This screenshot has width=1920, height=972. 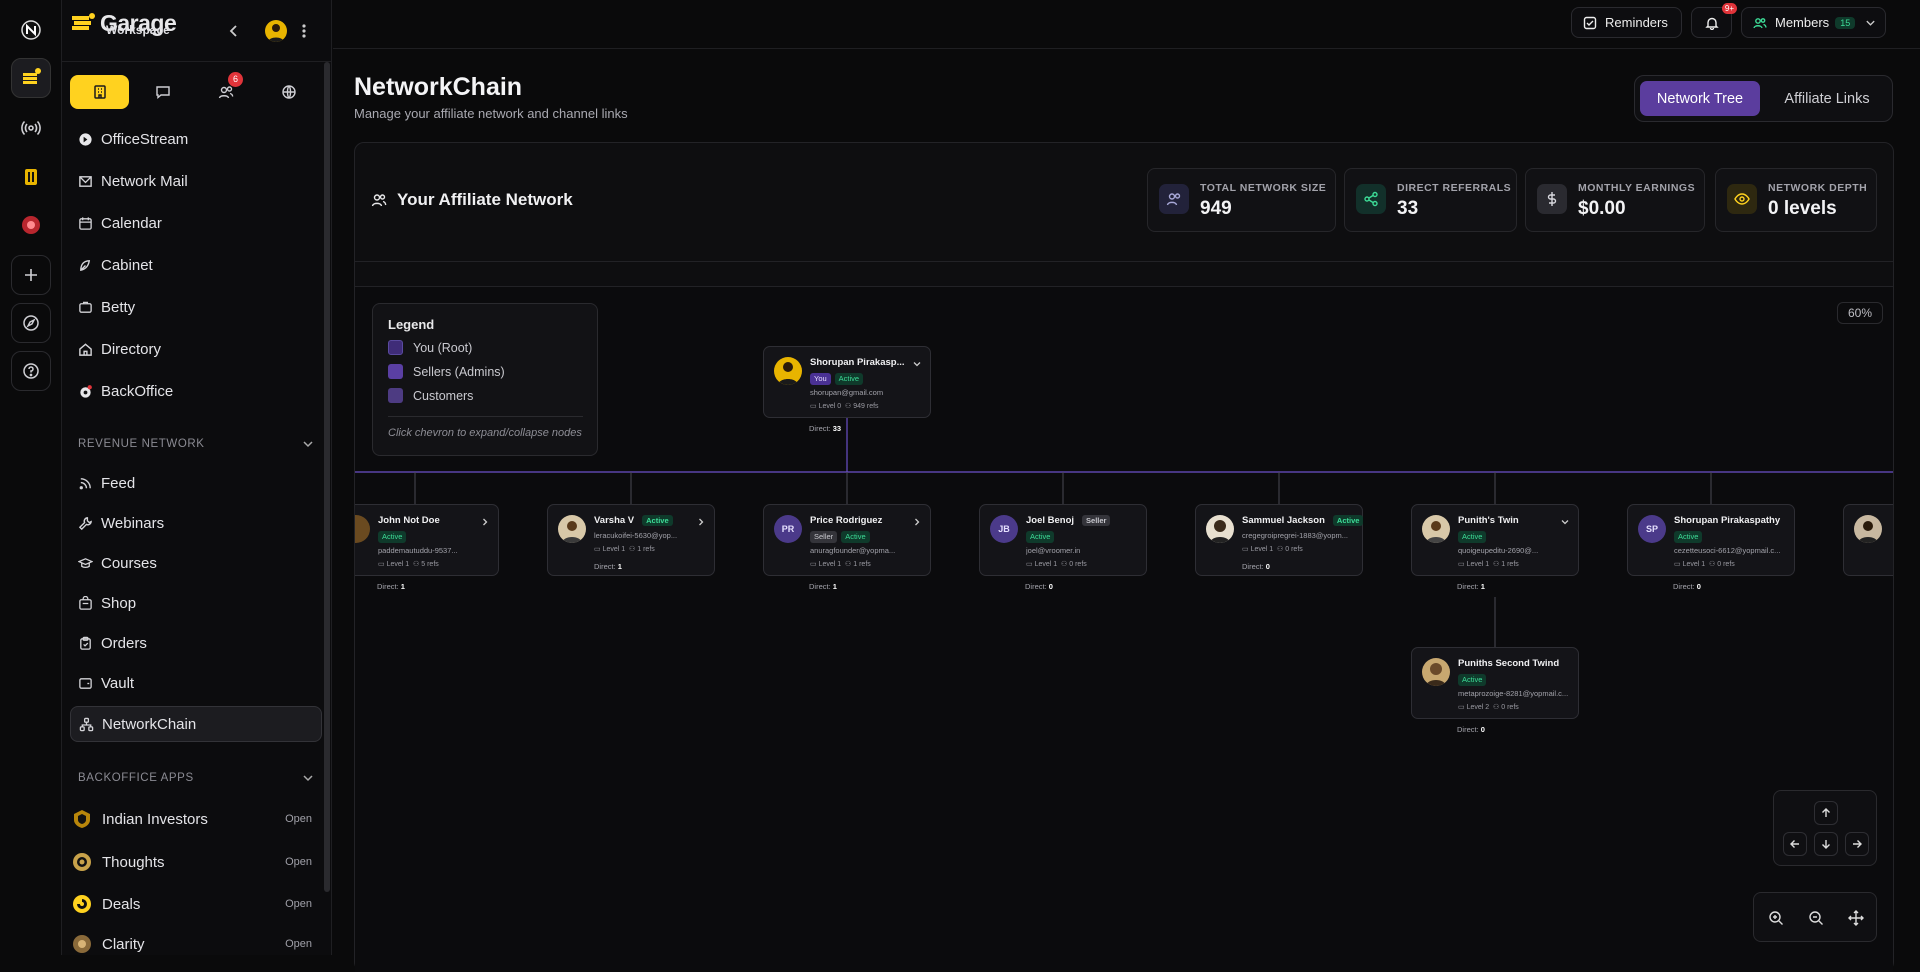 I want to click on direct-count: Direct: 0, so click(x=1039, y=586).